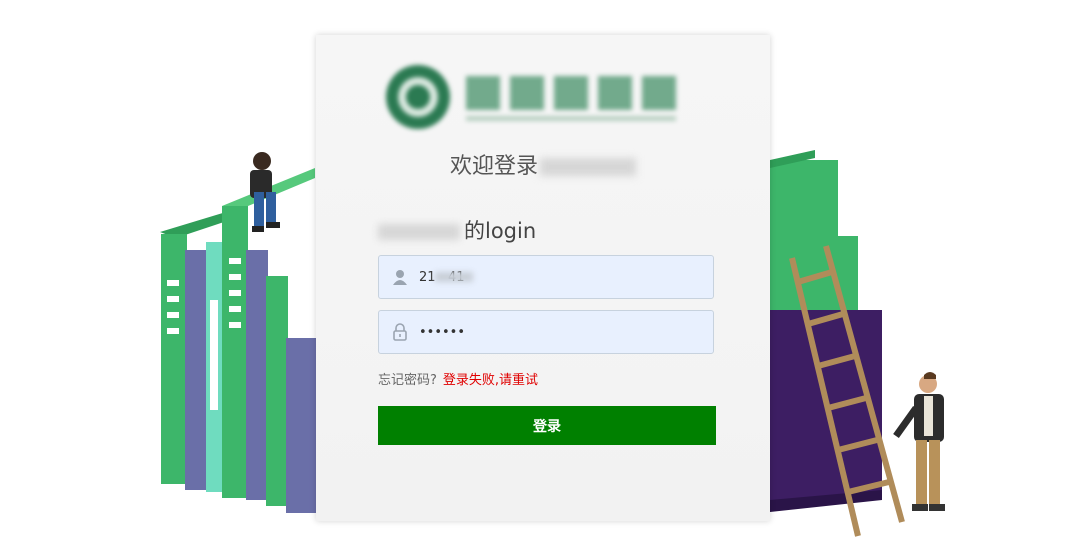 The image size is (1080, 543). Describe the element at coordinates (531, 97) in the screenshot. I see `school-logo` at that location.